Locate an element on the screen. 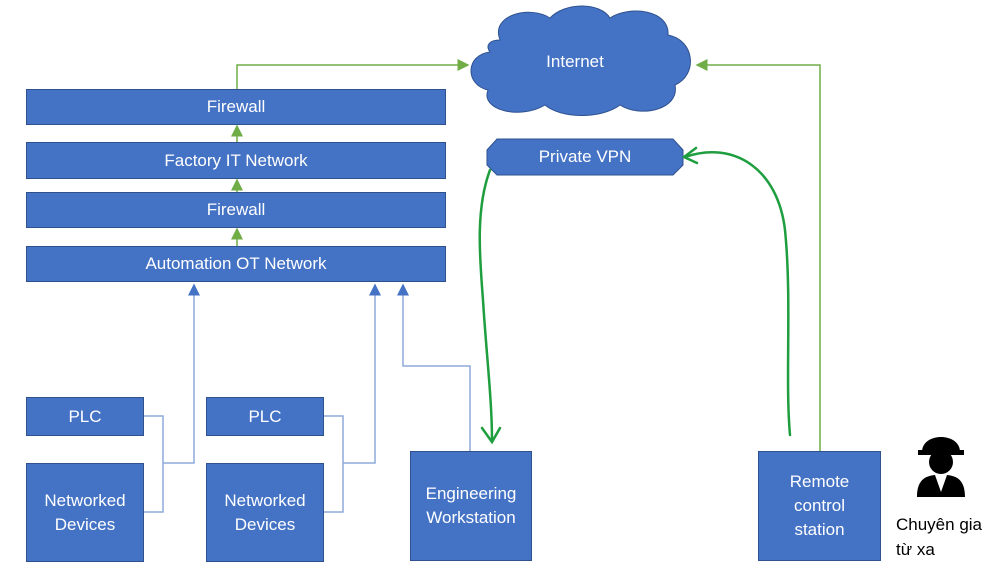  caption-line1: Chuyên gia is located at coordinates (939, 524).